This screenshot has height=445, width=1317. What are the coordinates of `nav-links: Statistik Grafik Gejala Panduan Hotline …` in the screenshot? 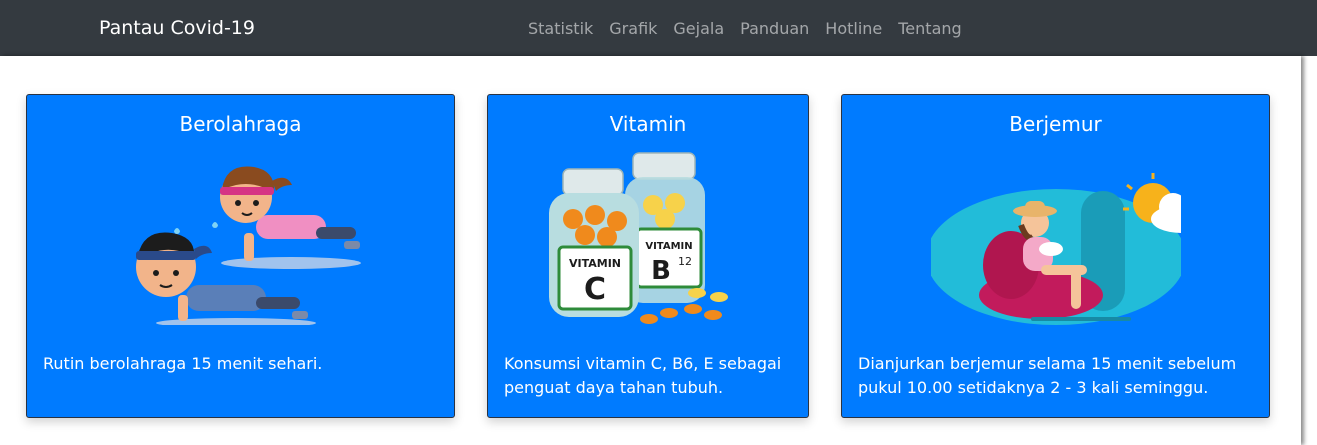 It's located at (745, 29).